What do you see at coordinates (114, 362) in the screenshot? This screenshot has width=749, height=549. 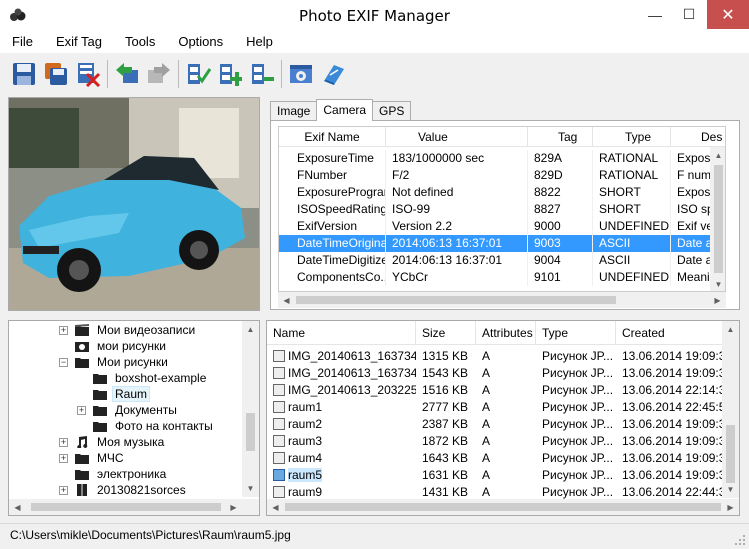 I see `tree-item: − Мои рисунки` at bounding box center [114, 362].